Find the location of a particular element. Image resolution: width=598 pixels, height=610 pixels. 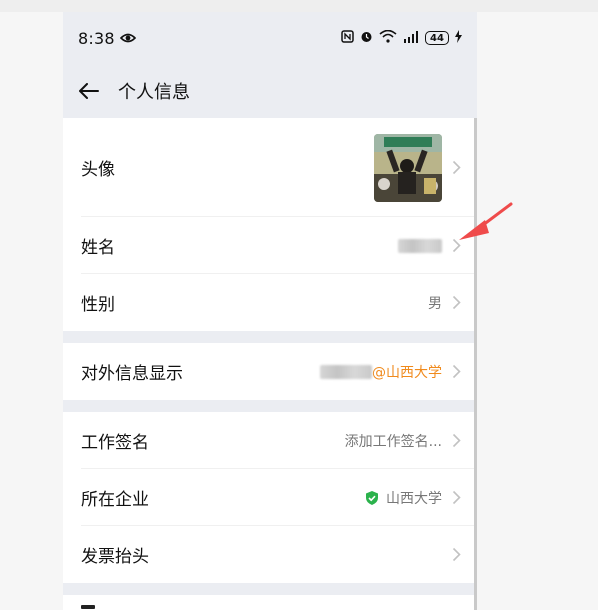

gender-value: 男 is located at coordinates (435, 303).